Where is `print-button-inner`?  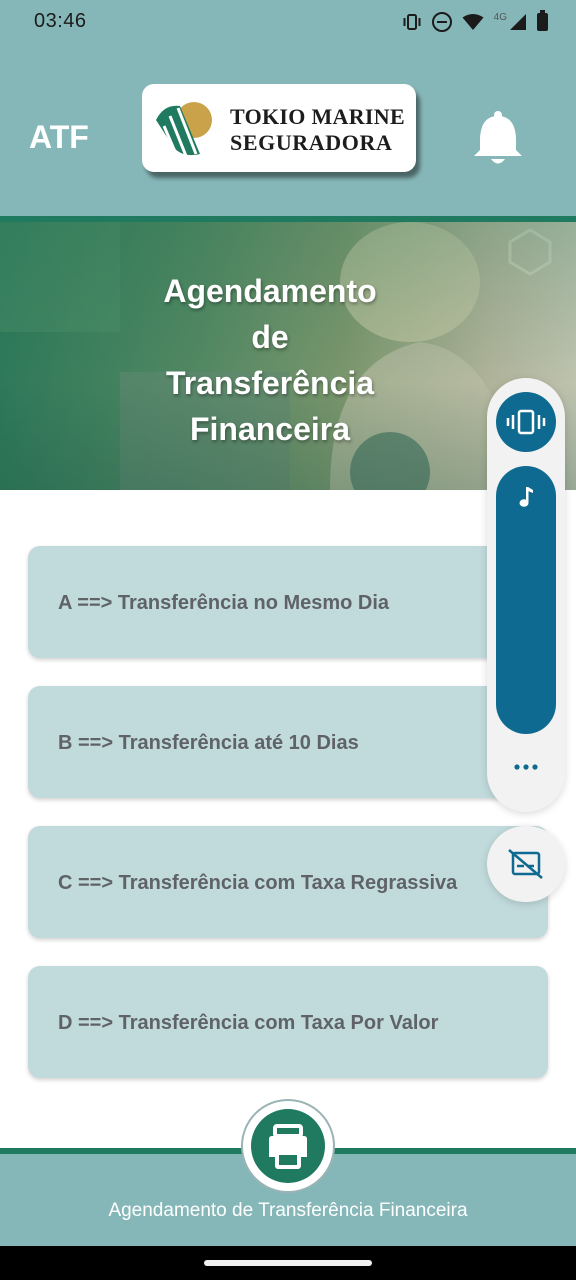 print-button-inner is located at coordinates (288, 1146).